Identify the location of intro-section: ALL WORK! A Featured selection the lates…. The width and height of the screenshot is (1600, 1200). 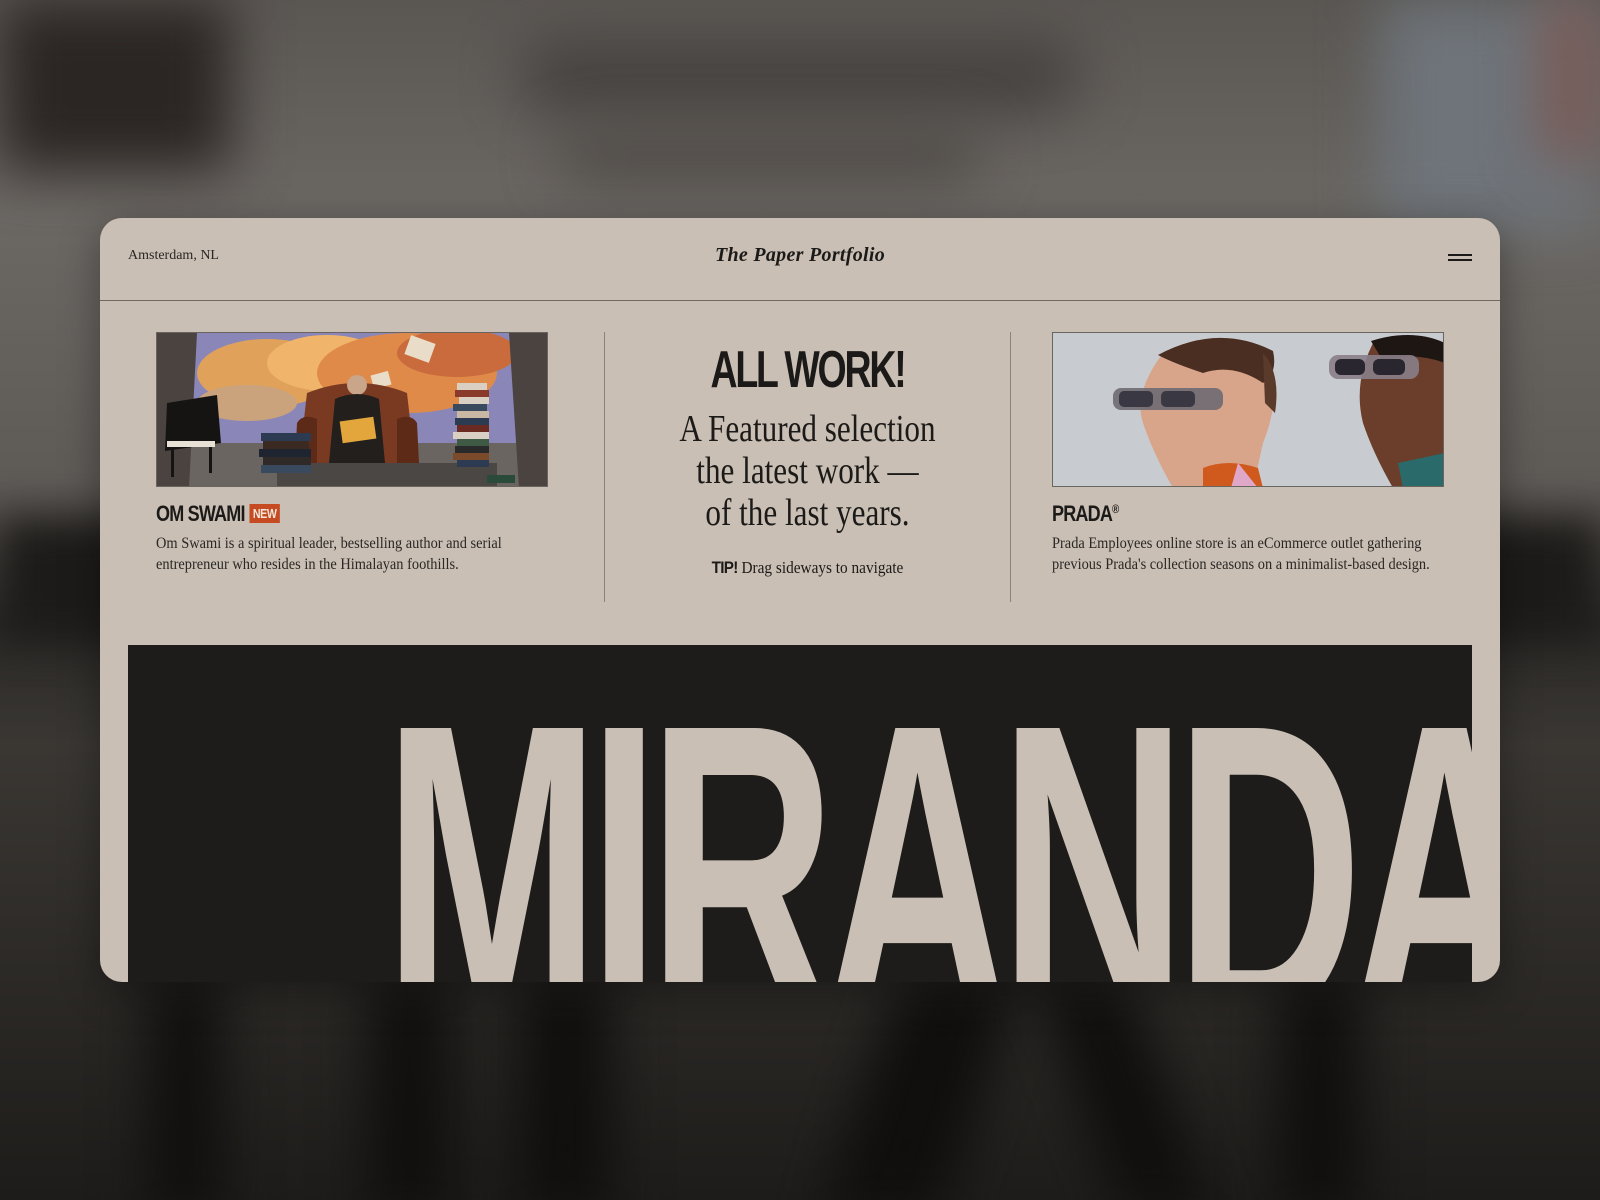
(807, 459).